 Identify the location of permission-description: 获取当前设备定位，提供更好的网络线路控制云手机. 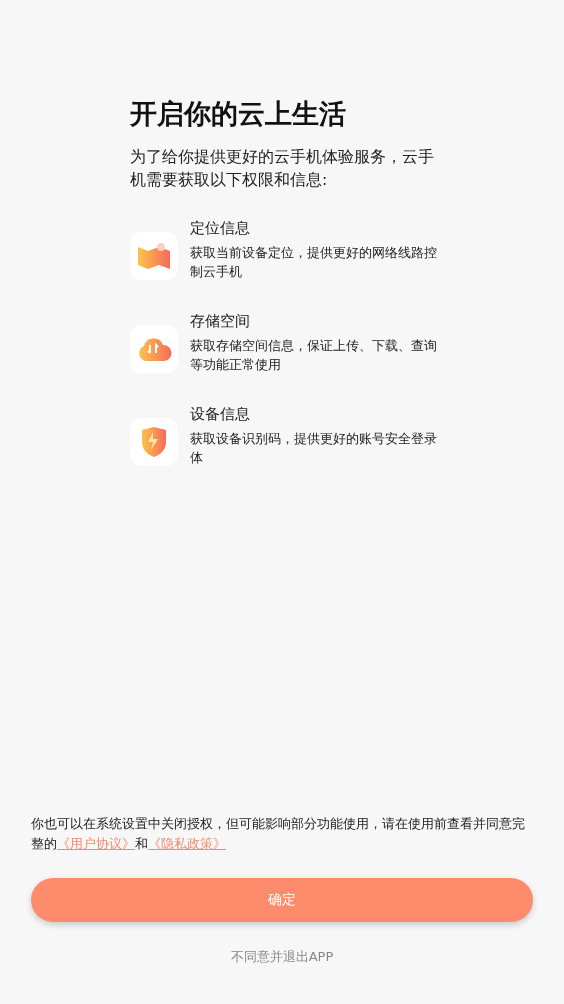
(314, 262).